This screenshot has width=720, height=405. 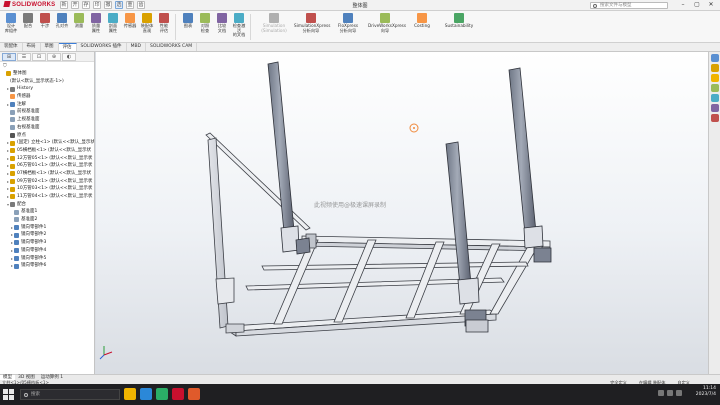 What do you see at coordinates (194, 394) in the screenshot?
I see `media-app-icon` at bounding box center [194, 394].